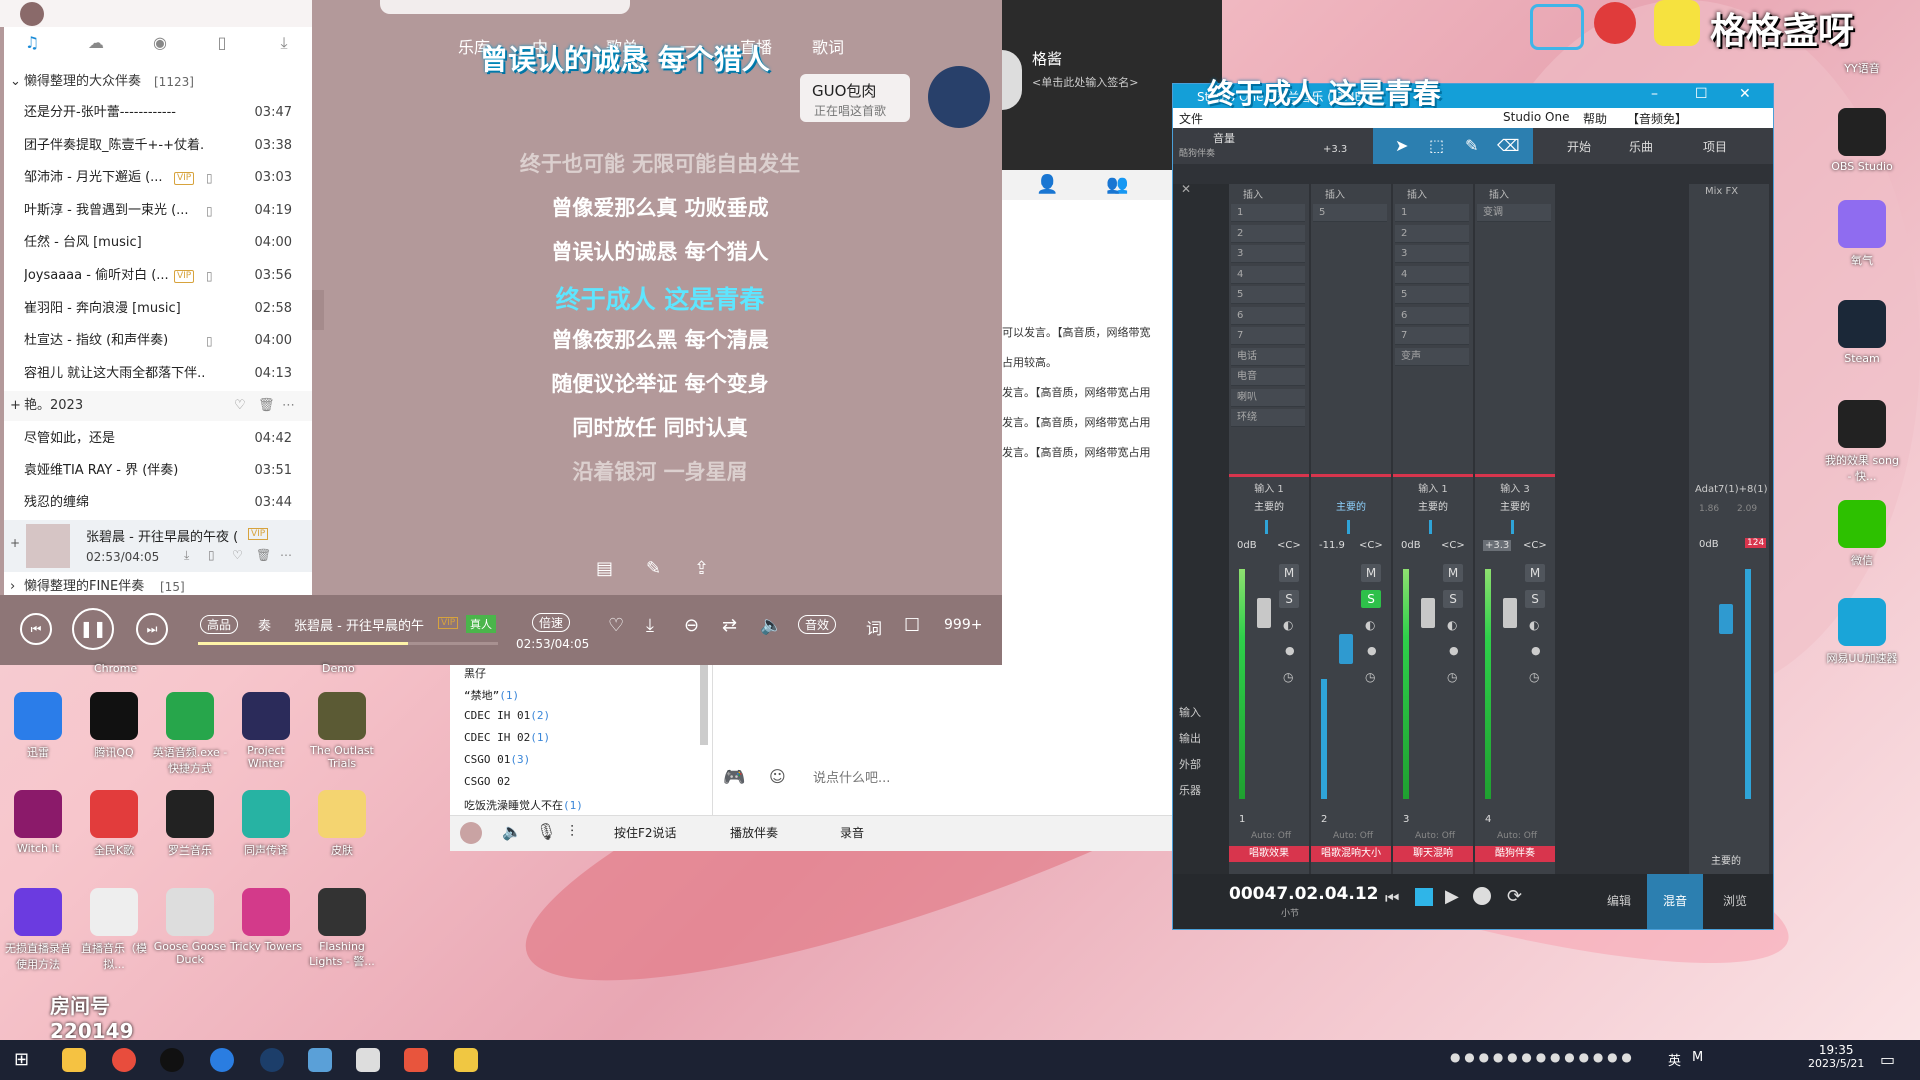 The image size is (1920, 1080). Describe the element at coordinates (1595, 118) in the screenshot. I see `menu-help: 帮助` at that location.